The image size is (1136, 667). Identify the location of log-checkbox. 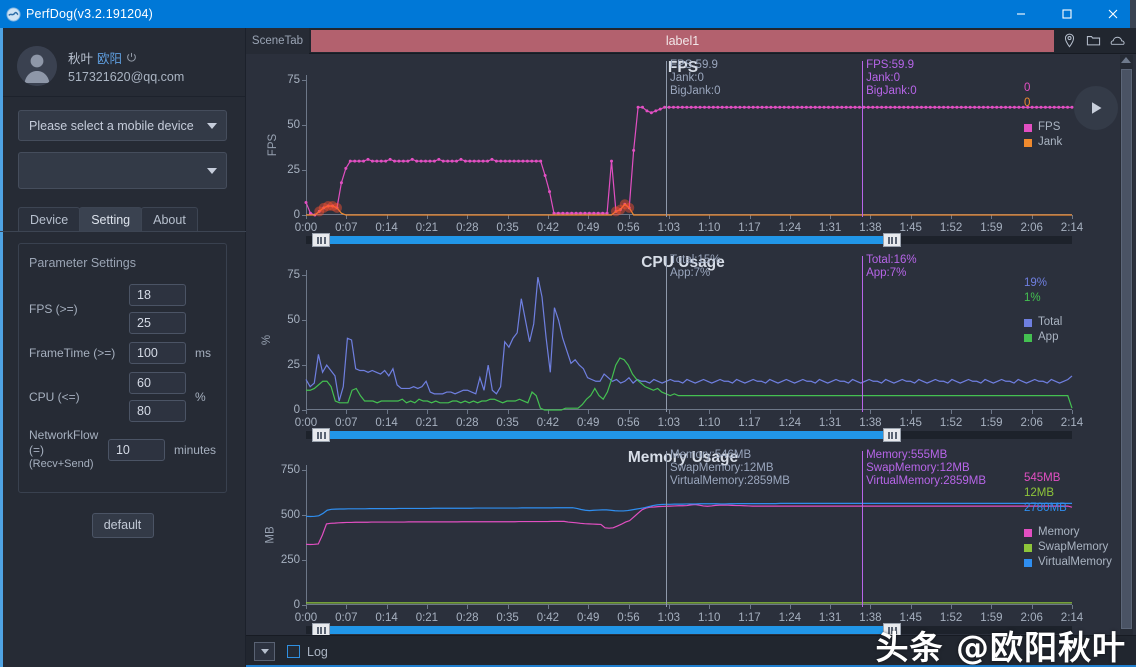
(293, 651).